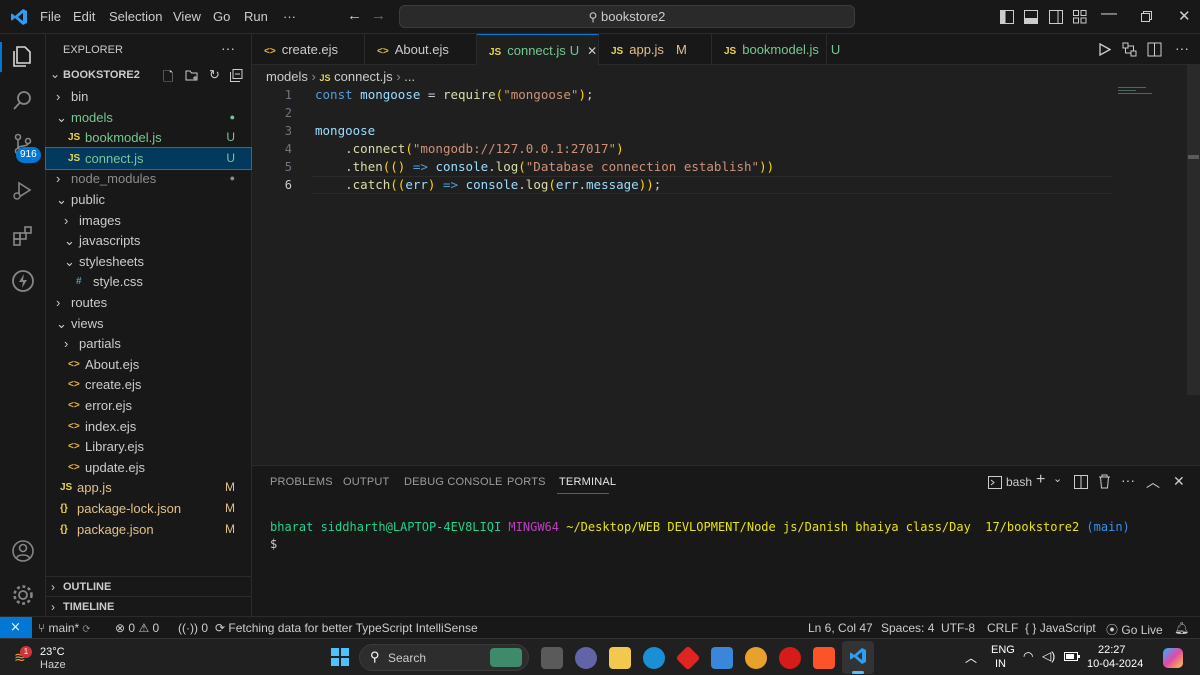 The width and height of the screenshot is (1200, 675). Describe the element at coordinates (1040, 480) in the screenshot. I see `new-terminal-icon: +` at that location.